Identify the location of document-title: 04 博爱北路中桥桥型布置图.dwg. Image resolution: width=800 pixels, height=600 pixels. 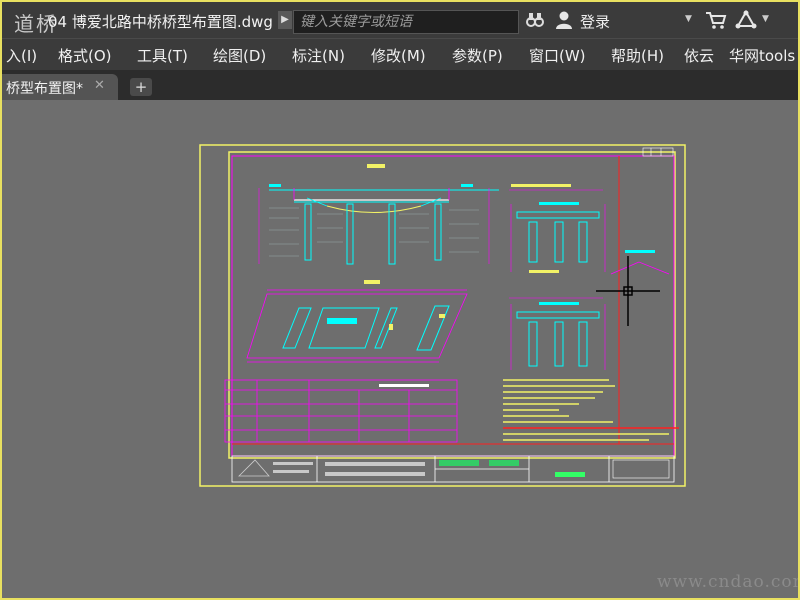
(160, 22).